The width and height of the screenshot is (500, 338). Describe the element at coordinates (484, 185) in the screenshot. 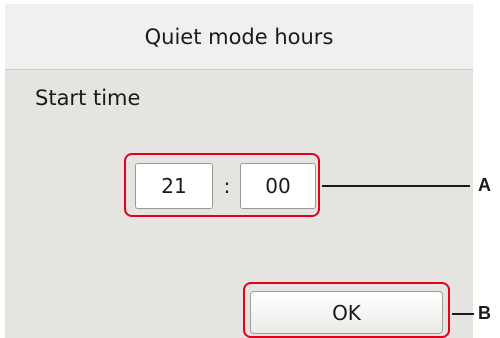

I see `callout-a-label: A` at that location.